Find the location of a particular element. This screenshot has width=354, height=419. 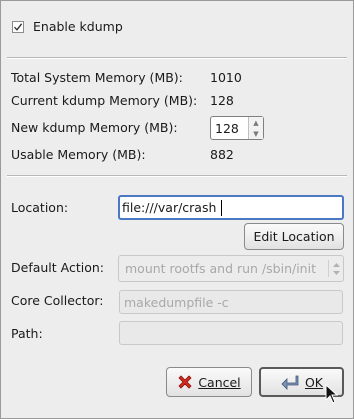

usable-memory-label: Usable Memory (MB): is located at coordinates (78, 154).